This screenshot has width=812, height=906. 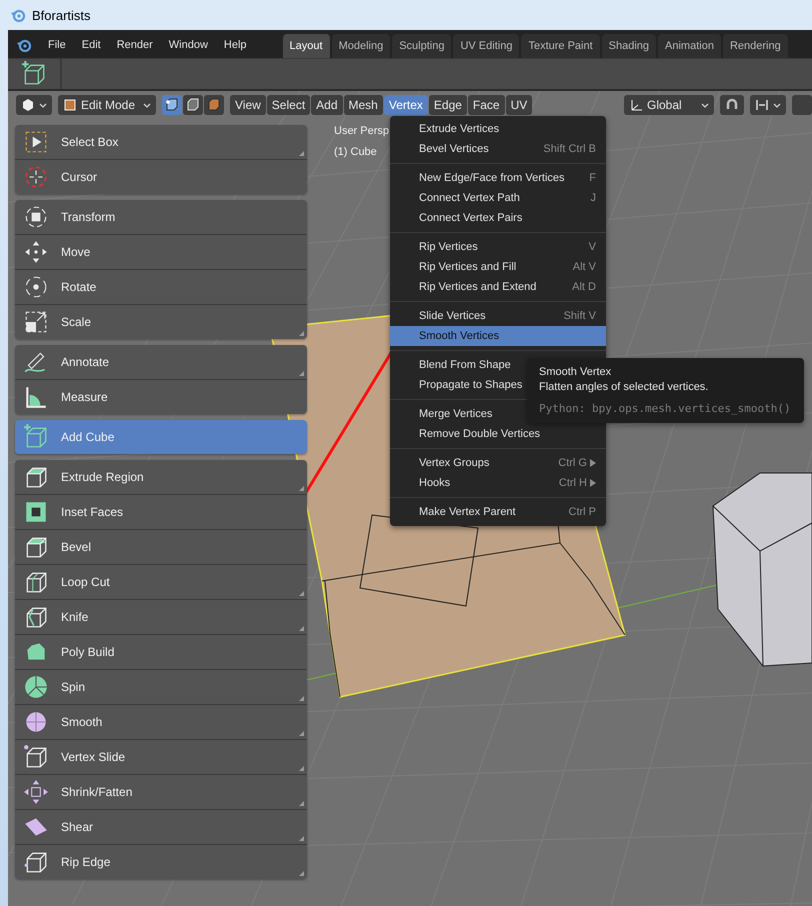 What do you see at coordinates (161, 287) in the screenshot?
I see `tool-button: Rotate` at bounding box center [161, 287].